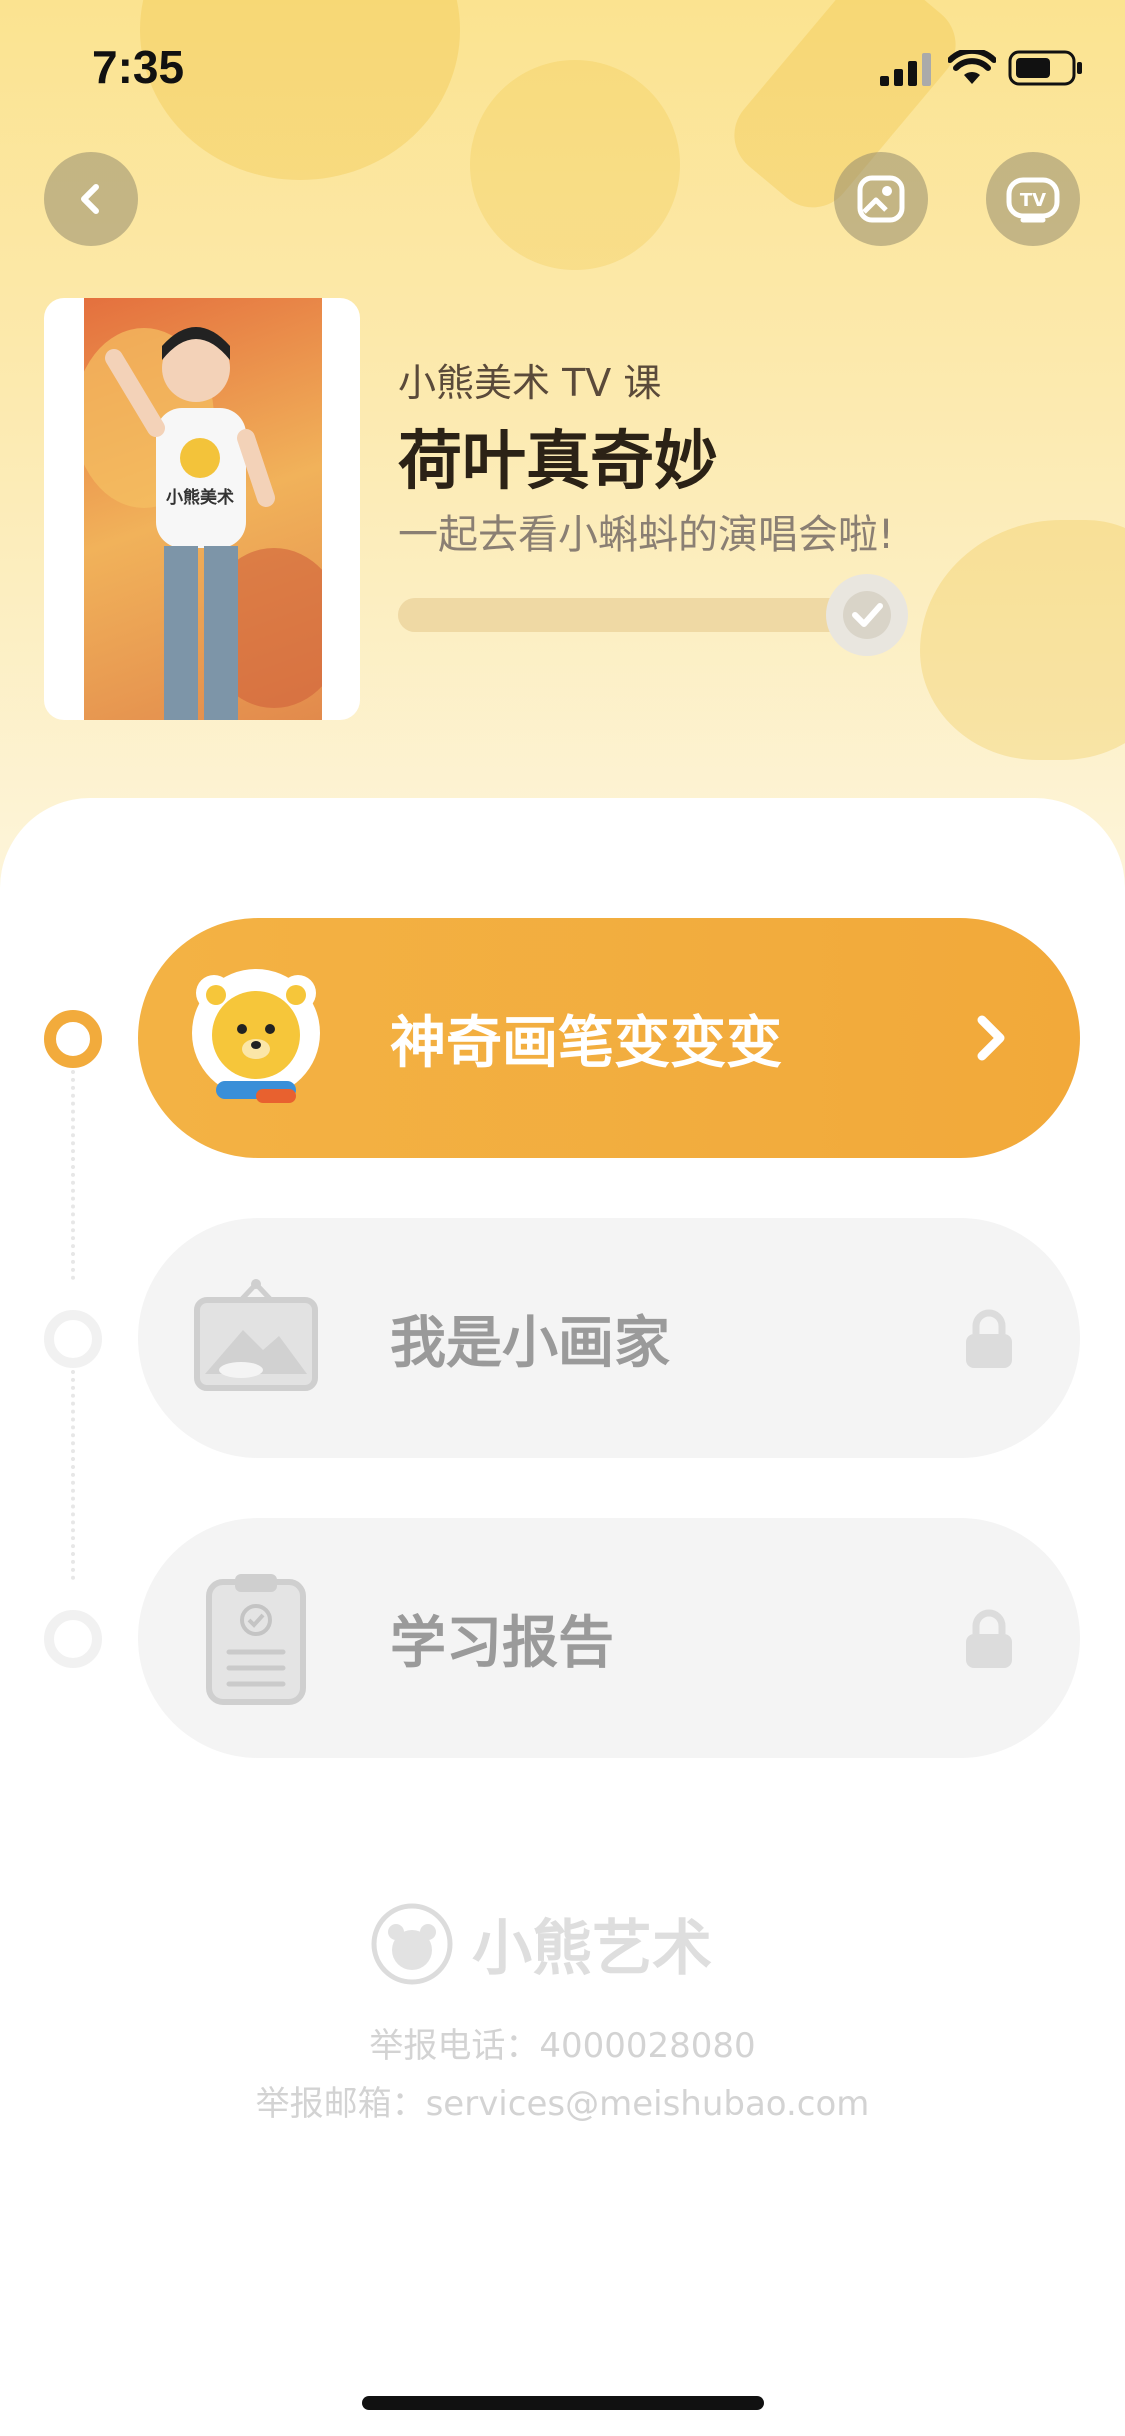  What do you see at coordinates (562, 70) in the screenshot?
I see `status-bar: 7:35` at bounding box center [562, 70].